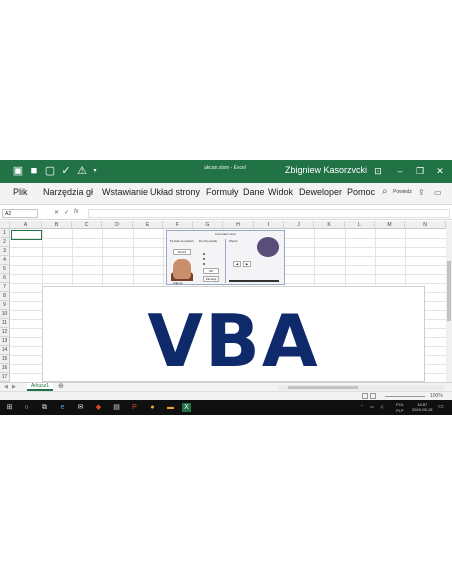 The height and width of the screenshot is (575, 452). Describe the element at coordinates (280, 192) in the screenshot. I see `tab-view: Widok` at that location.